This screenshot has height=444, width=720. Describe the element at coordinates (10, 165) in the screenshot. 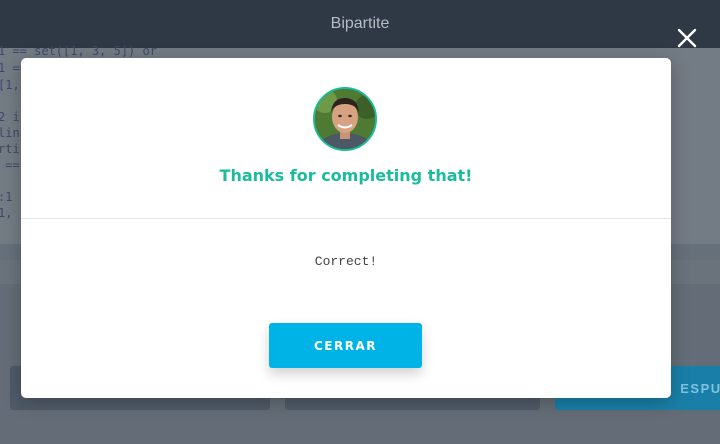

I see `code-line: ==` at that location.